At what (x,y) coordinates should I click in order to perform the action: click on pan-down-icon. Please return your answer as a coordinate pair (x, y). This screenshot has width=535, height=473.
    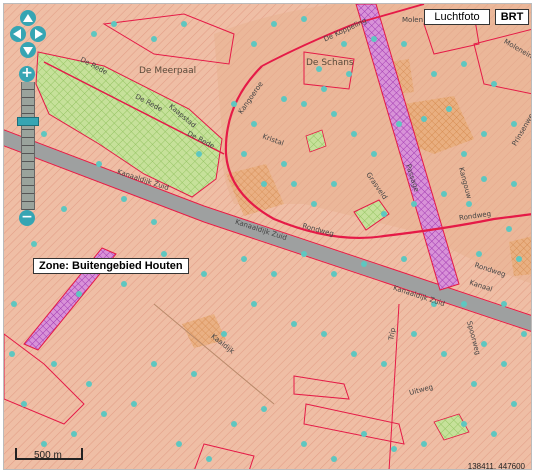
    Looking at the image, I should click on (28, 50).